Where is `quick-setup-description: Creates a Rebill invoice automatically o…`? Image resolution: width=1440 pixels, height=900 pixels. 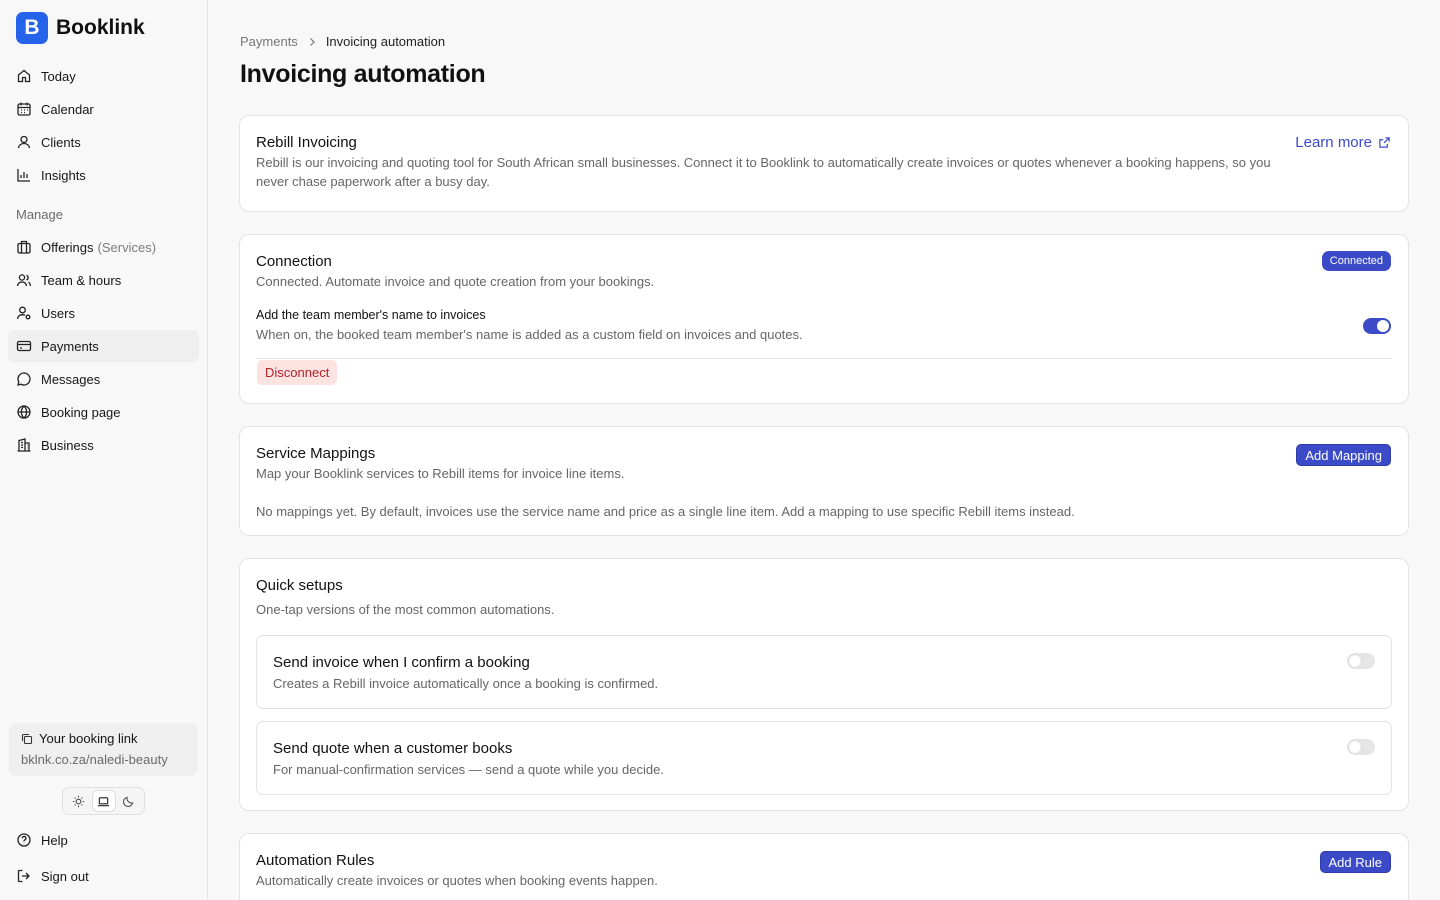
quick-setup-description: Creates a Rebill invoice automatically o… is located at coordinates (466, 683).